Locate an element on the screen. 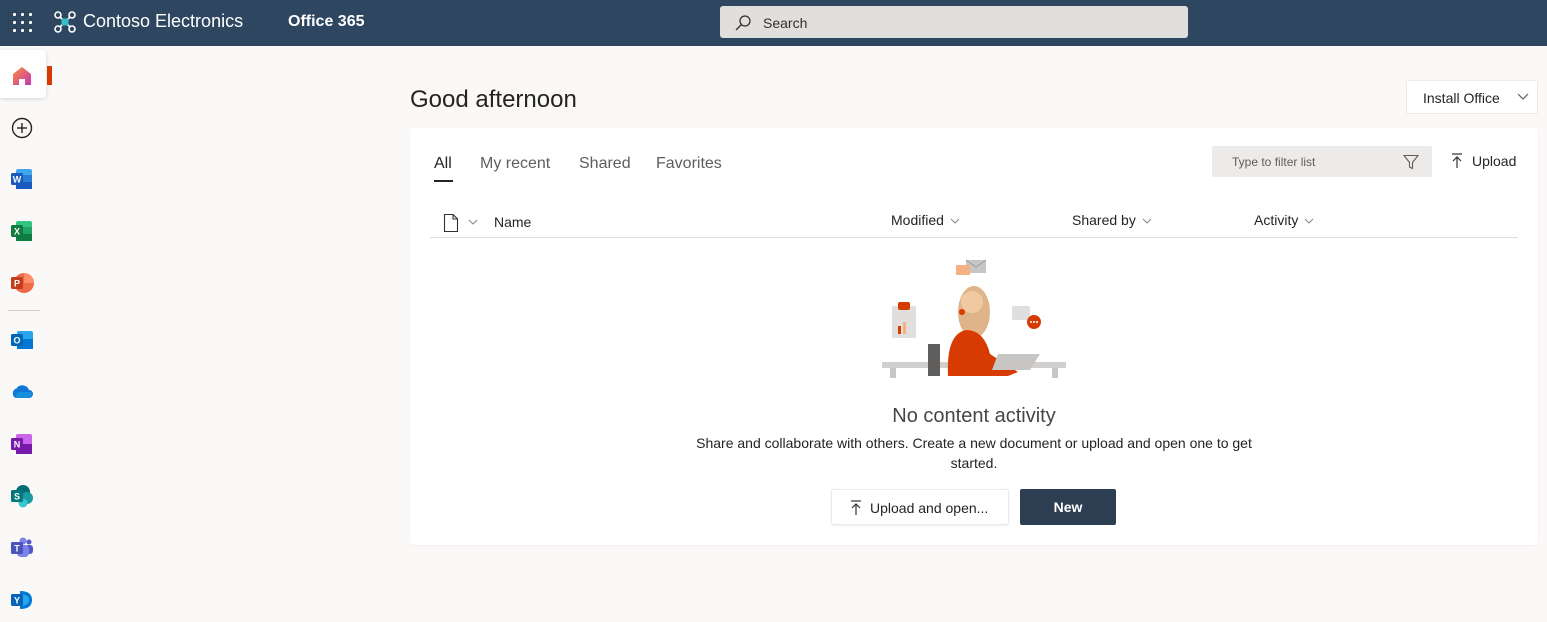 This screenshot has width=1547, height=622. column-header-activity: Activity is located at coordinates (1284, 220).